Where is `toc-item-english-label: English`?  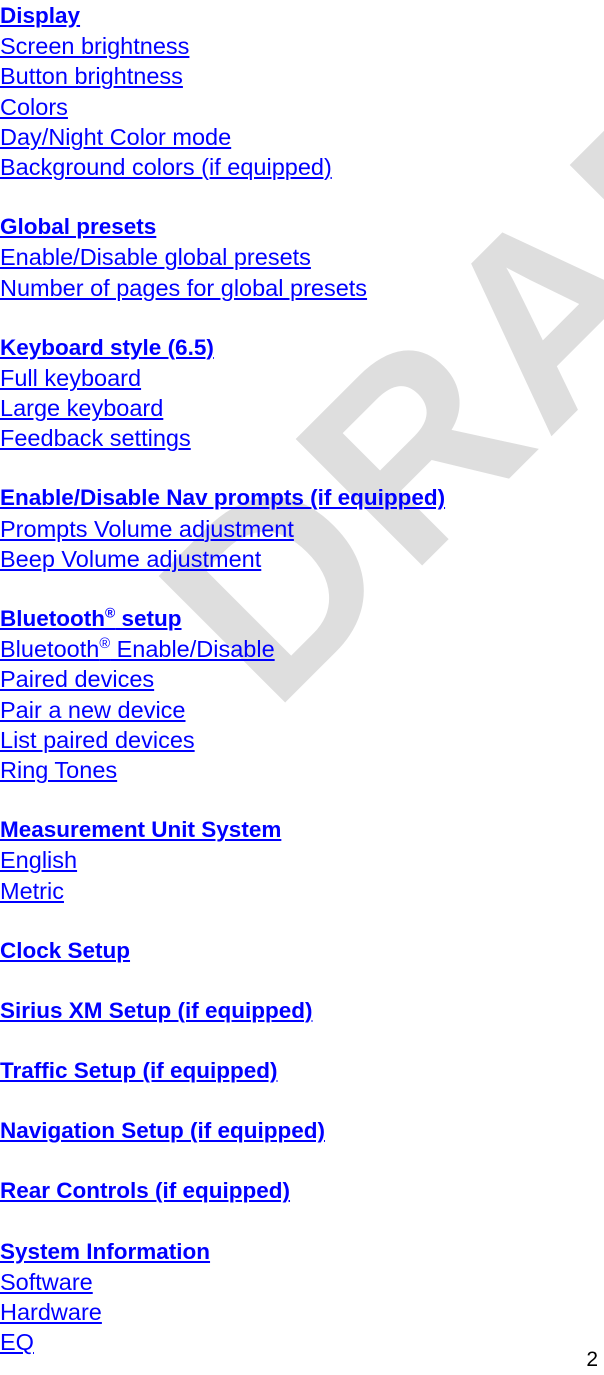
toc-item-english-label: English is located at coordinates (39, 860).